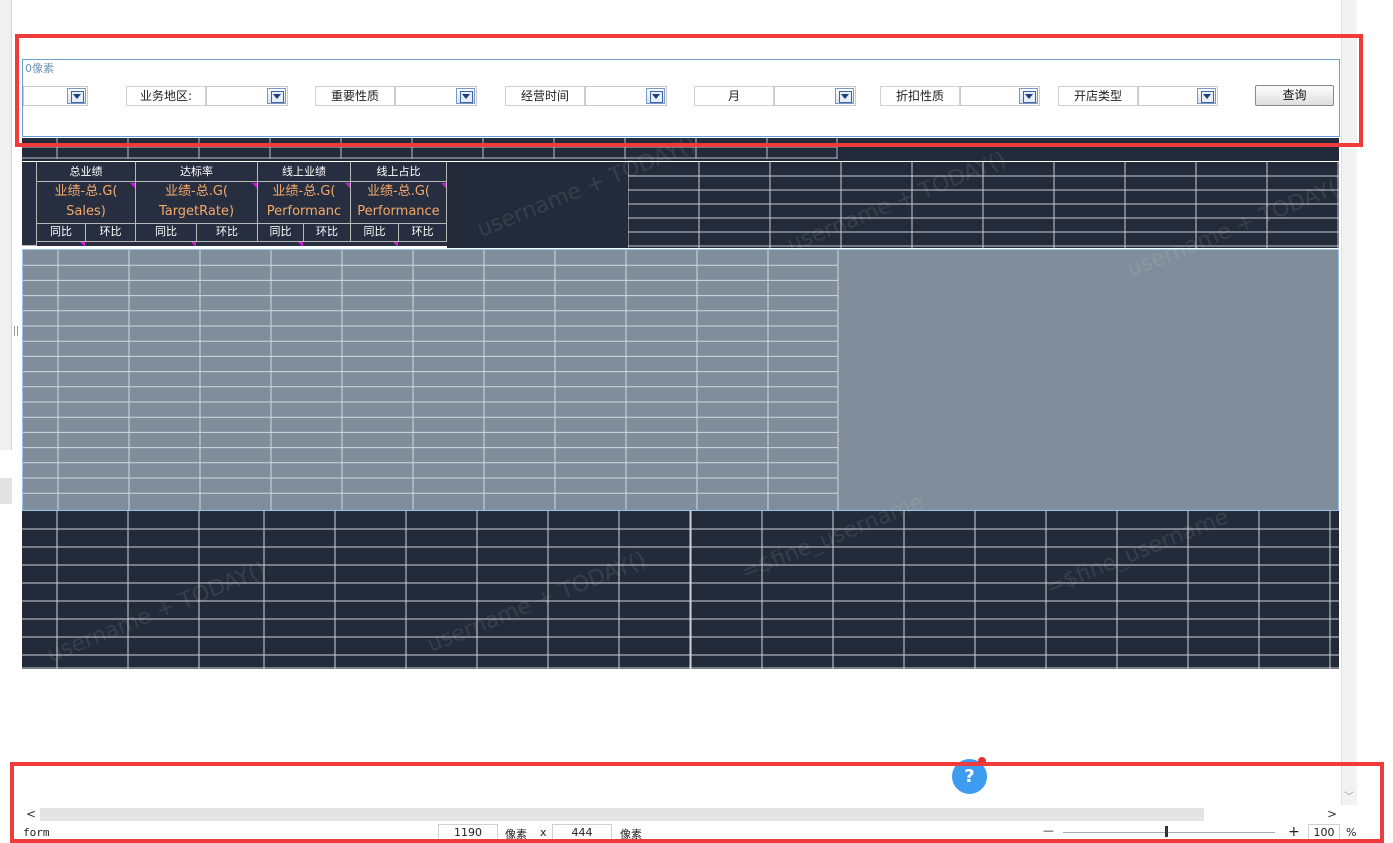 This screenshot has width=1393, height=843. I want to click on label-operating-time: 经营时间, so click(545, 96).